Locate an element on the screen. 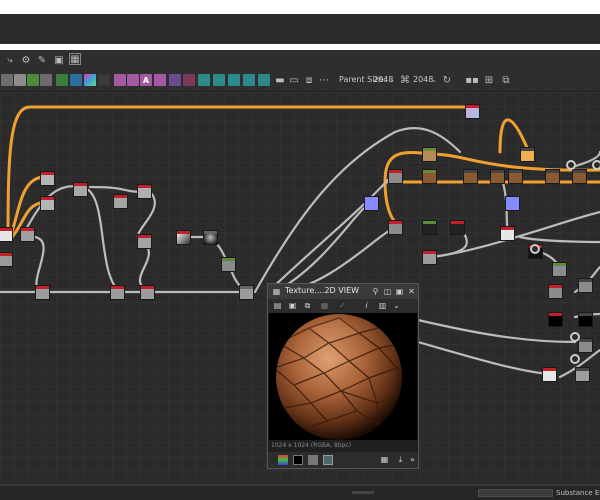 This screenshot has height=500, width=600. gray-background-icon is located at coordinates (313, 460).